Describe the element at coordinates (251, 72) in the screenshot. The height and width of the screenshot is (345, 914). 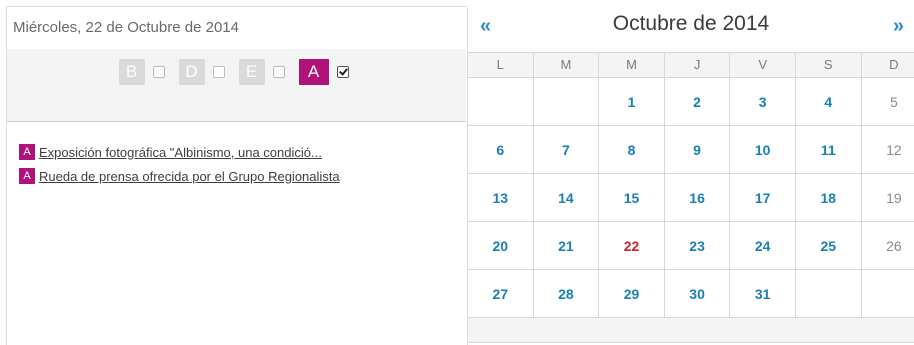
I see `filter-e-label: E` at that location.